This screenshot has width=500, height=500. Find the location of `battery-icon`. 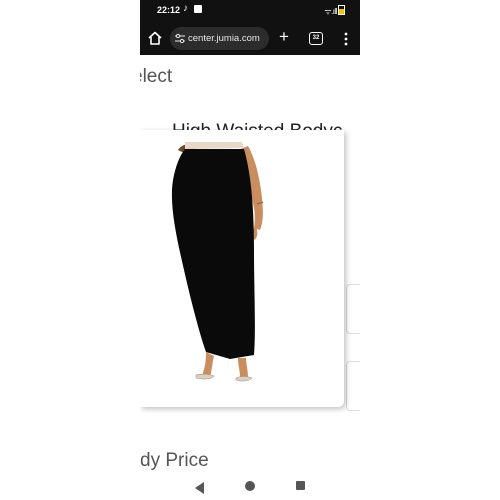

battery-icon is located at coordinates (341, 10).